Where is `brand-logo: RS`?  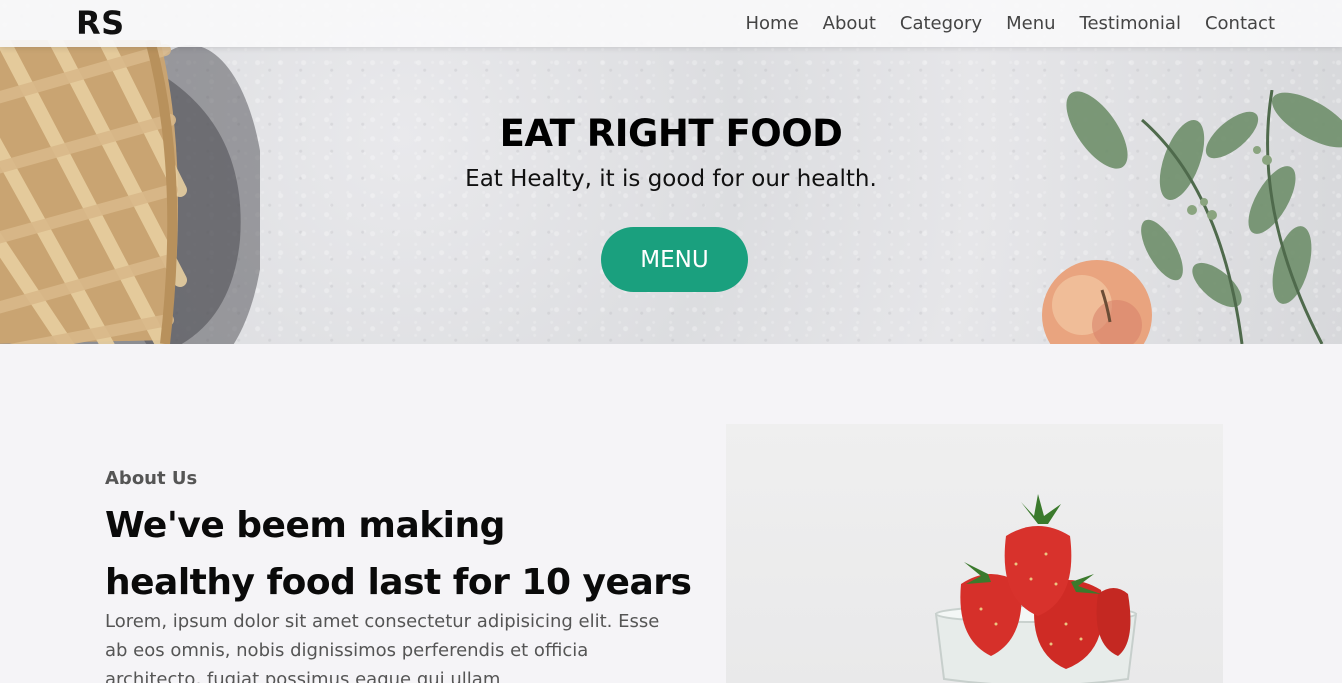 brand-logo: RS is located at coordinates (100, 23).